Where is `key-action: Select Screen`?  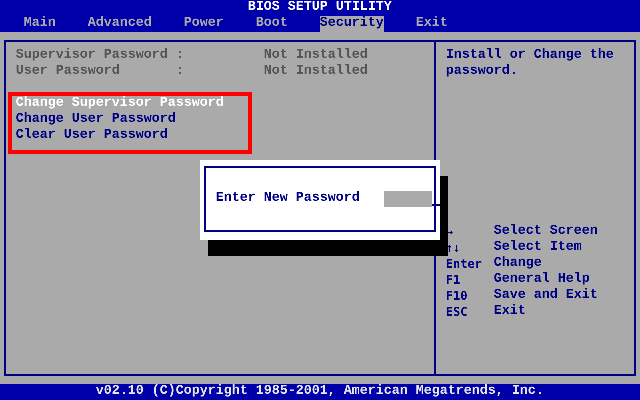 key-action: Select Screen is located at coordinates (546, 232).